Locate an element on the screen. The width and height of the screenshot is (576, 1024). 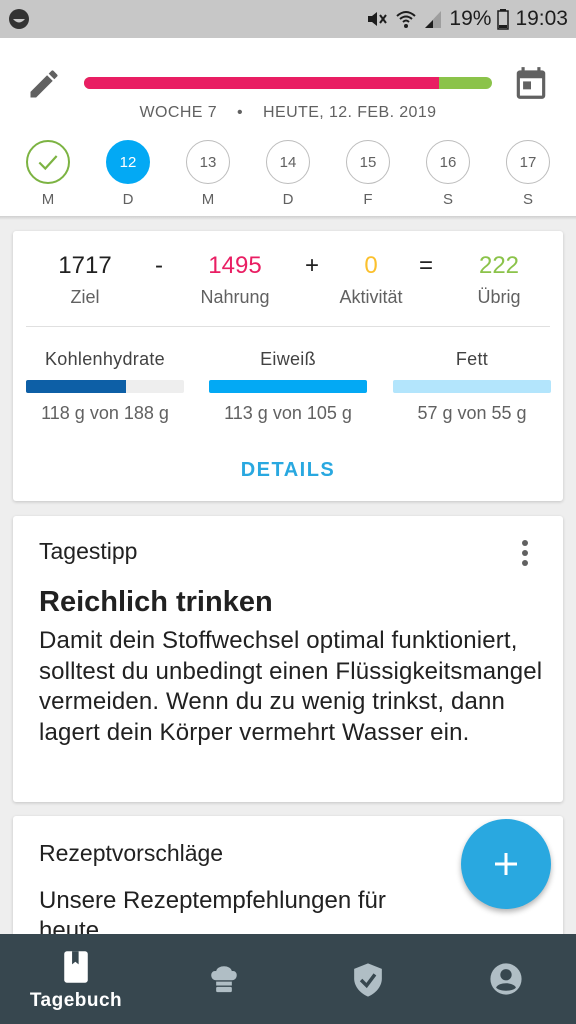
equals-operator: = is located at coordinates (426, 265).